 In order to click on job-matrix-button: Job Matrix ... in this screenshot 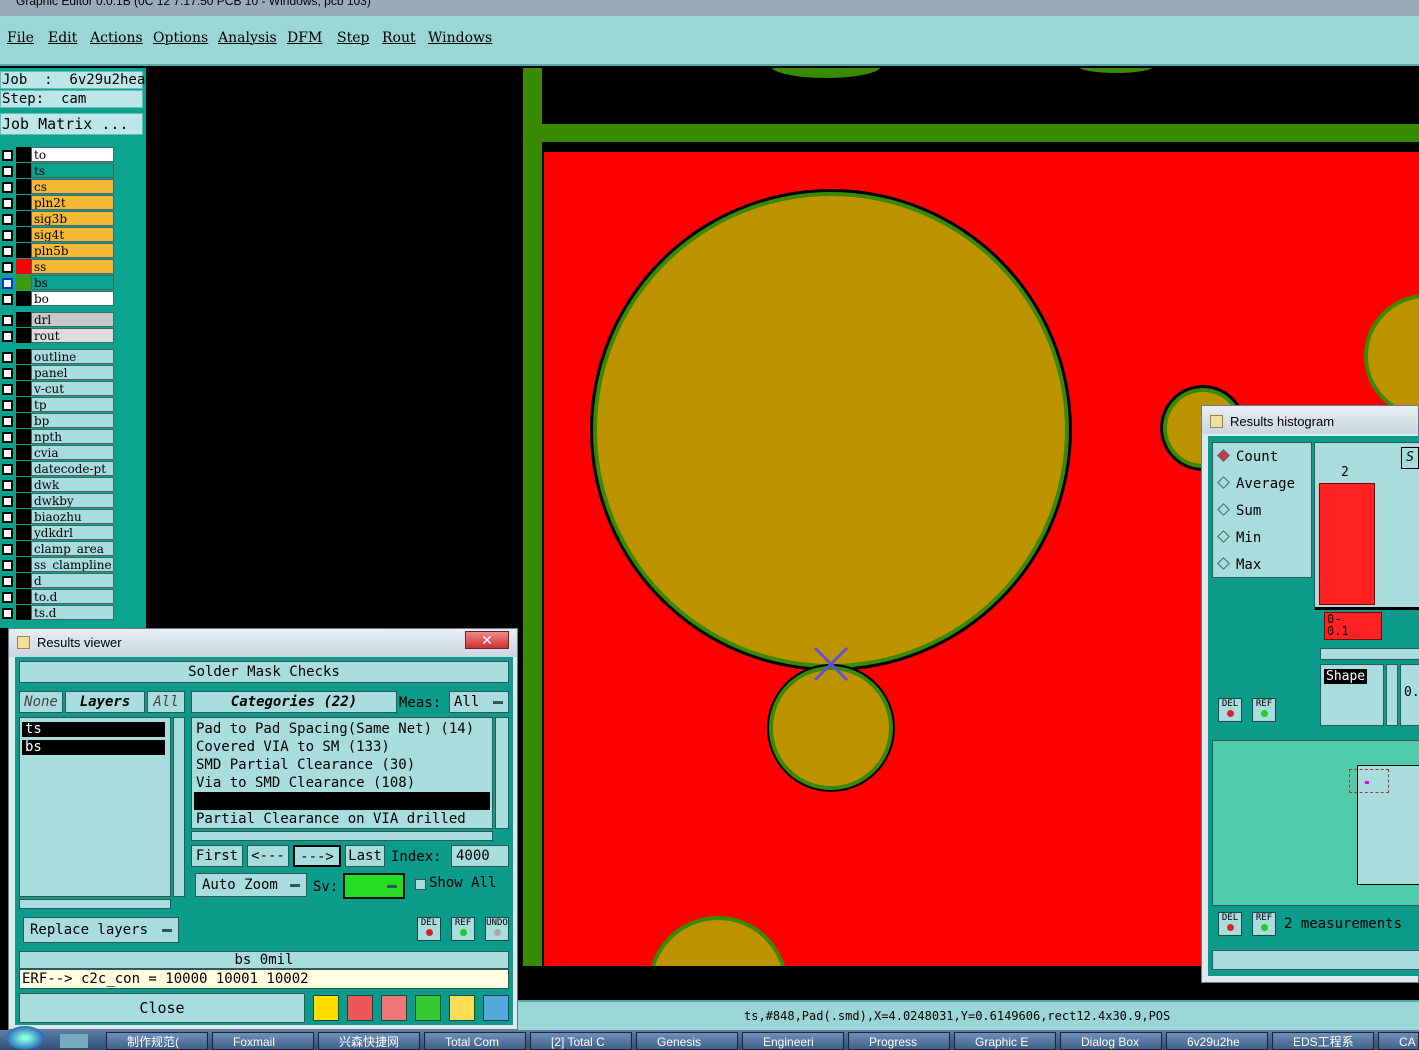, I will do `click(71, 124)`.